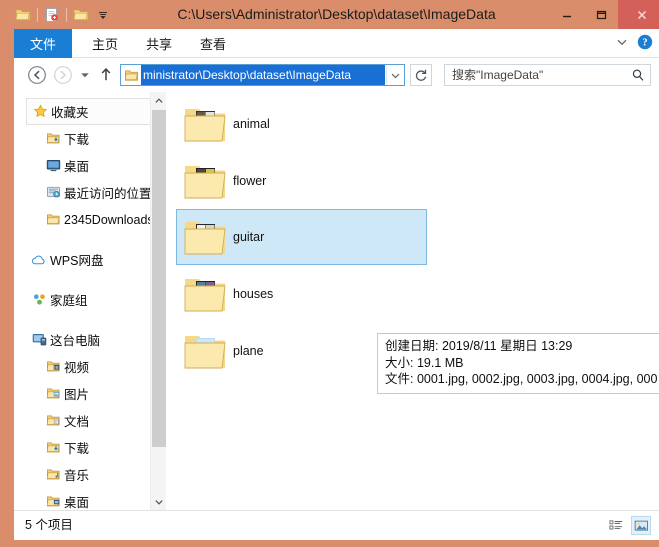  I want to click on sidebar-item-this-pc: 这台电脑, so click(90, 339).